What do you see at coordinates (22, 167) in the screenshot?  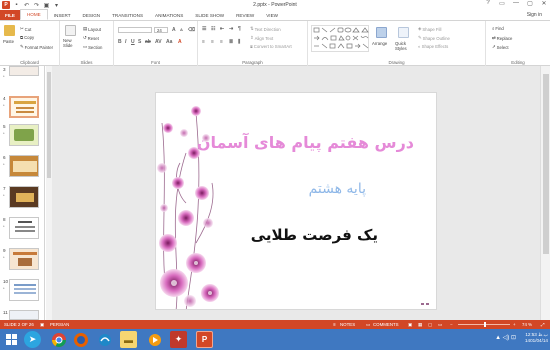 I see `thumbnail-row: 6 *` at bounding box center [22, 167].